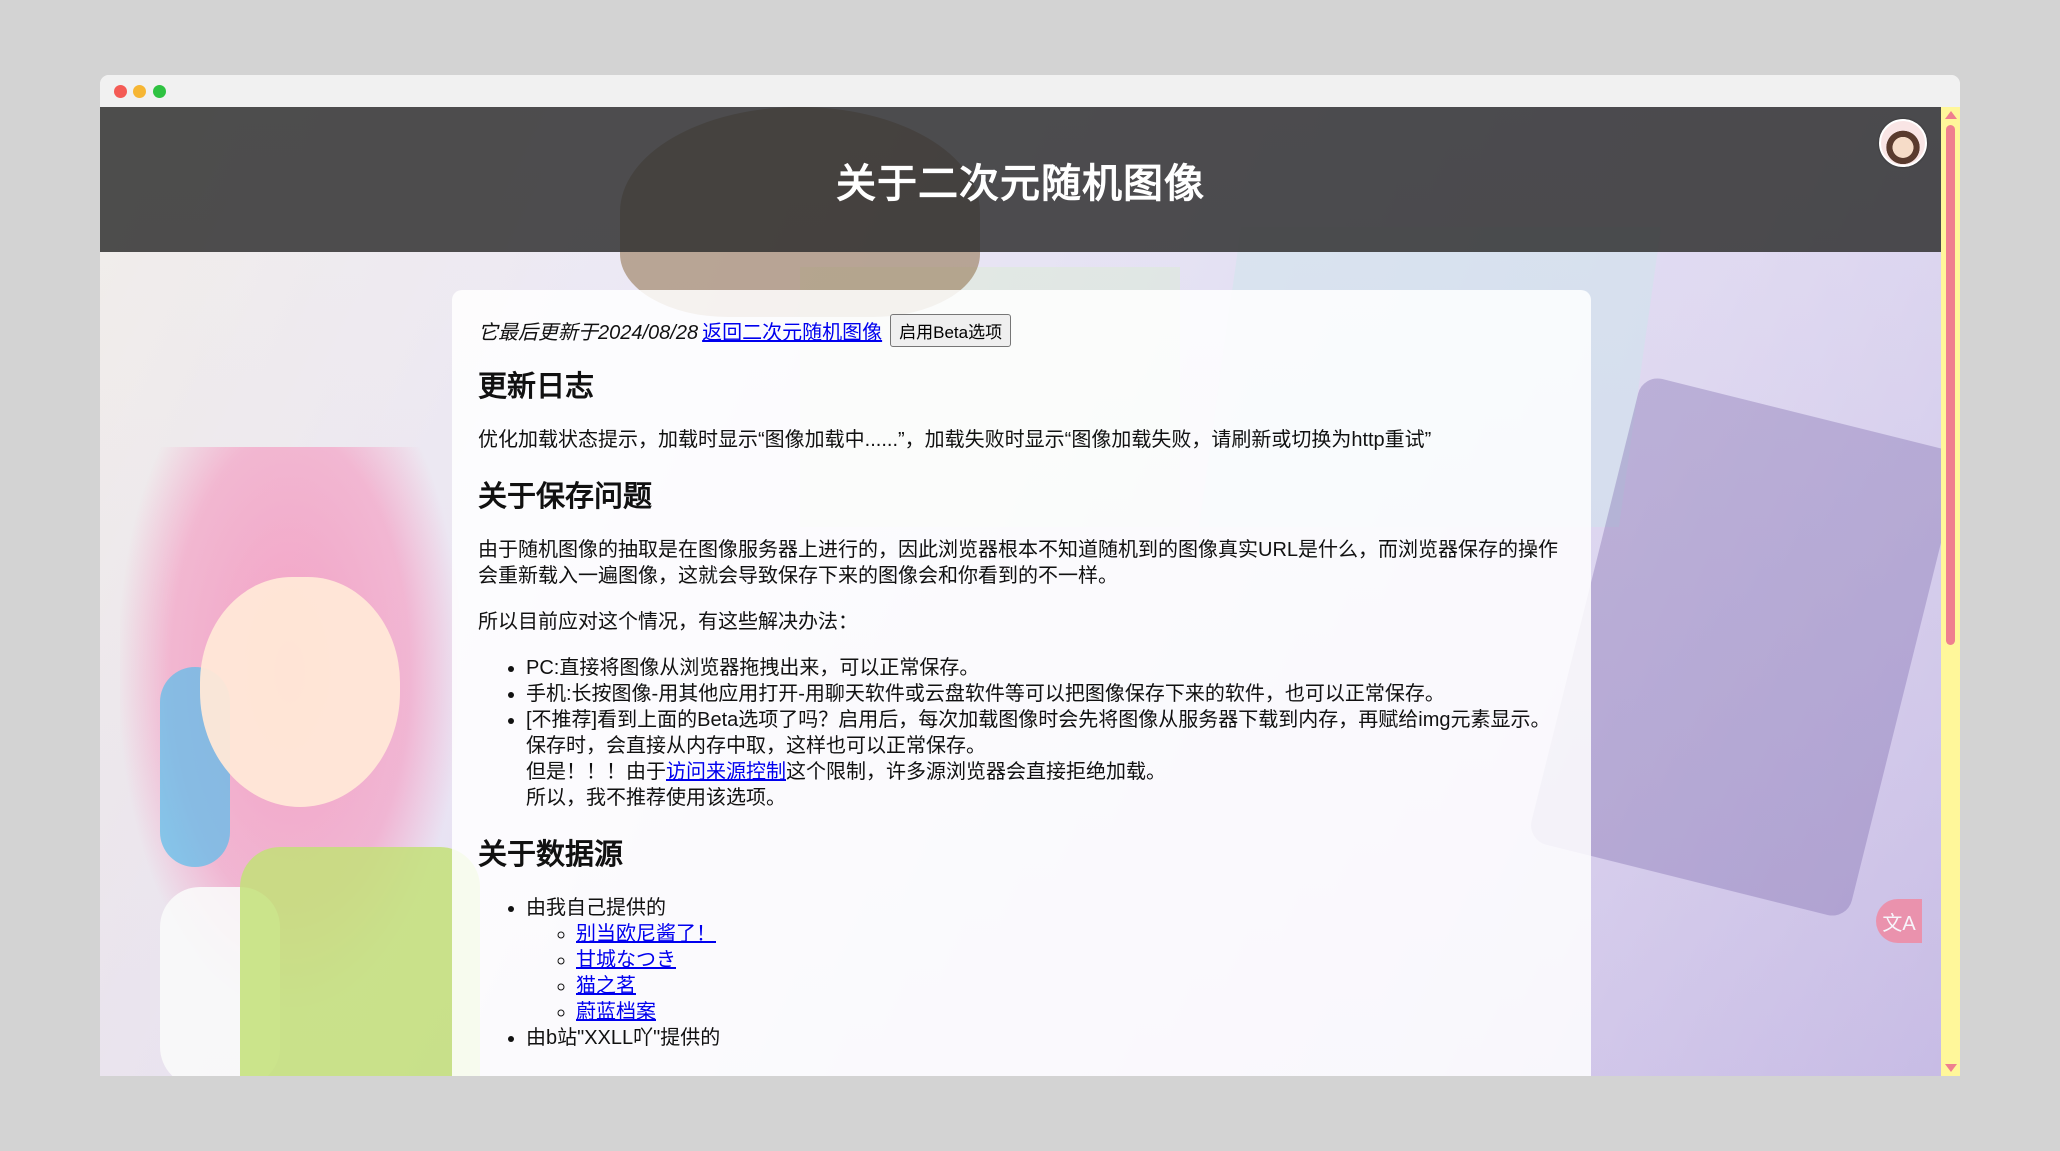 The width and height of the screenshot is (2060, 1151). Describe the element at coordinates (596, 908) in the screenshot. I see `source-group-label: 由我自己提供的` at that location.